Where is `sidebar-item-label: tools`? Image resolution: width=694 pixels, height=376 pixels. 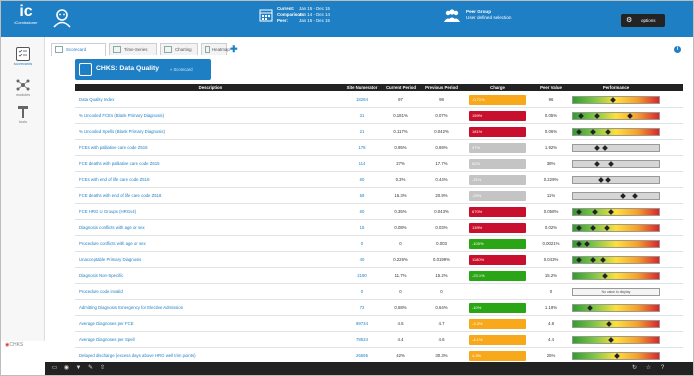 sidebar-item-label: tools is located at coordinates (23, 122).